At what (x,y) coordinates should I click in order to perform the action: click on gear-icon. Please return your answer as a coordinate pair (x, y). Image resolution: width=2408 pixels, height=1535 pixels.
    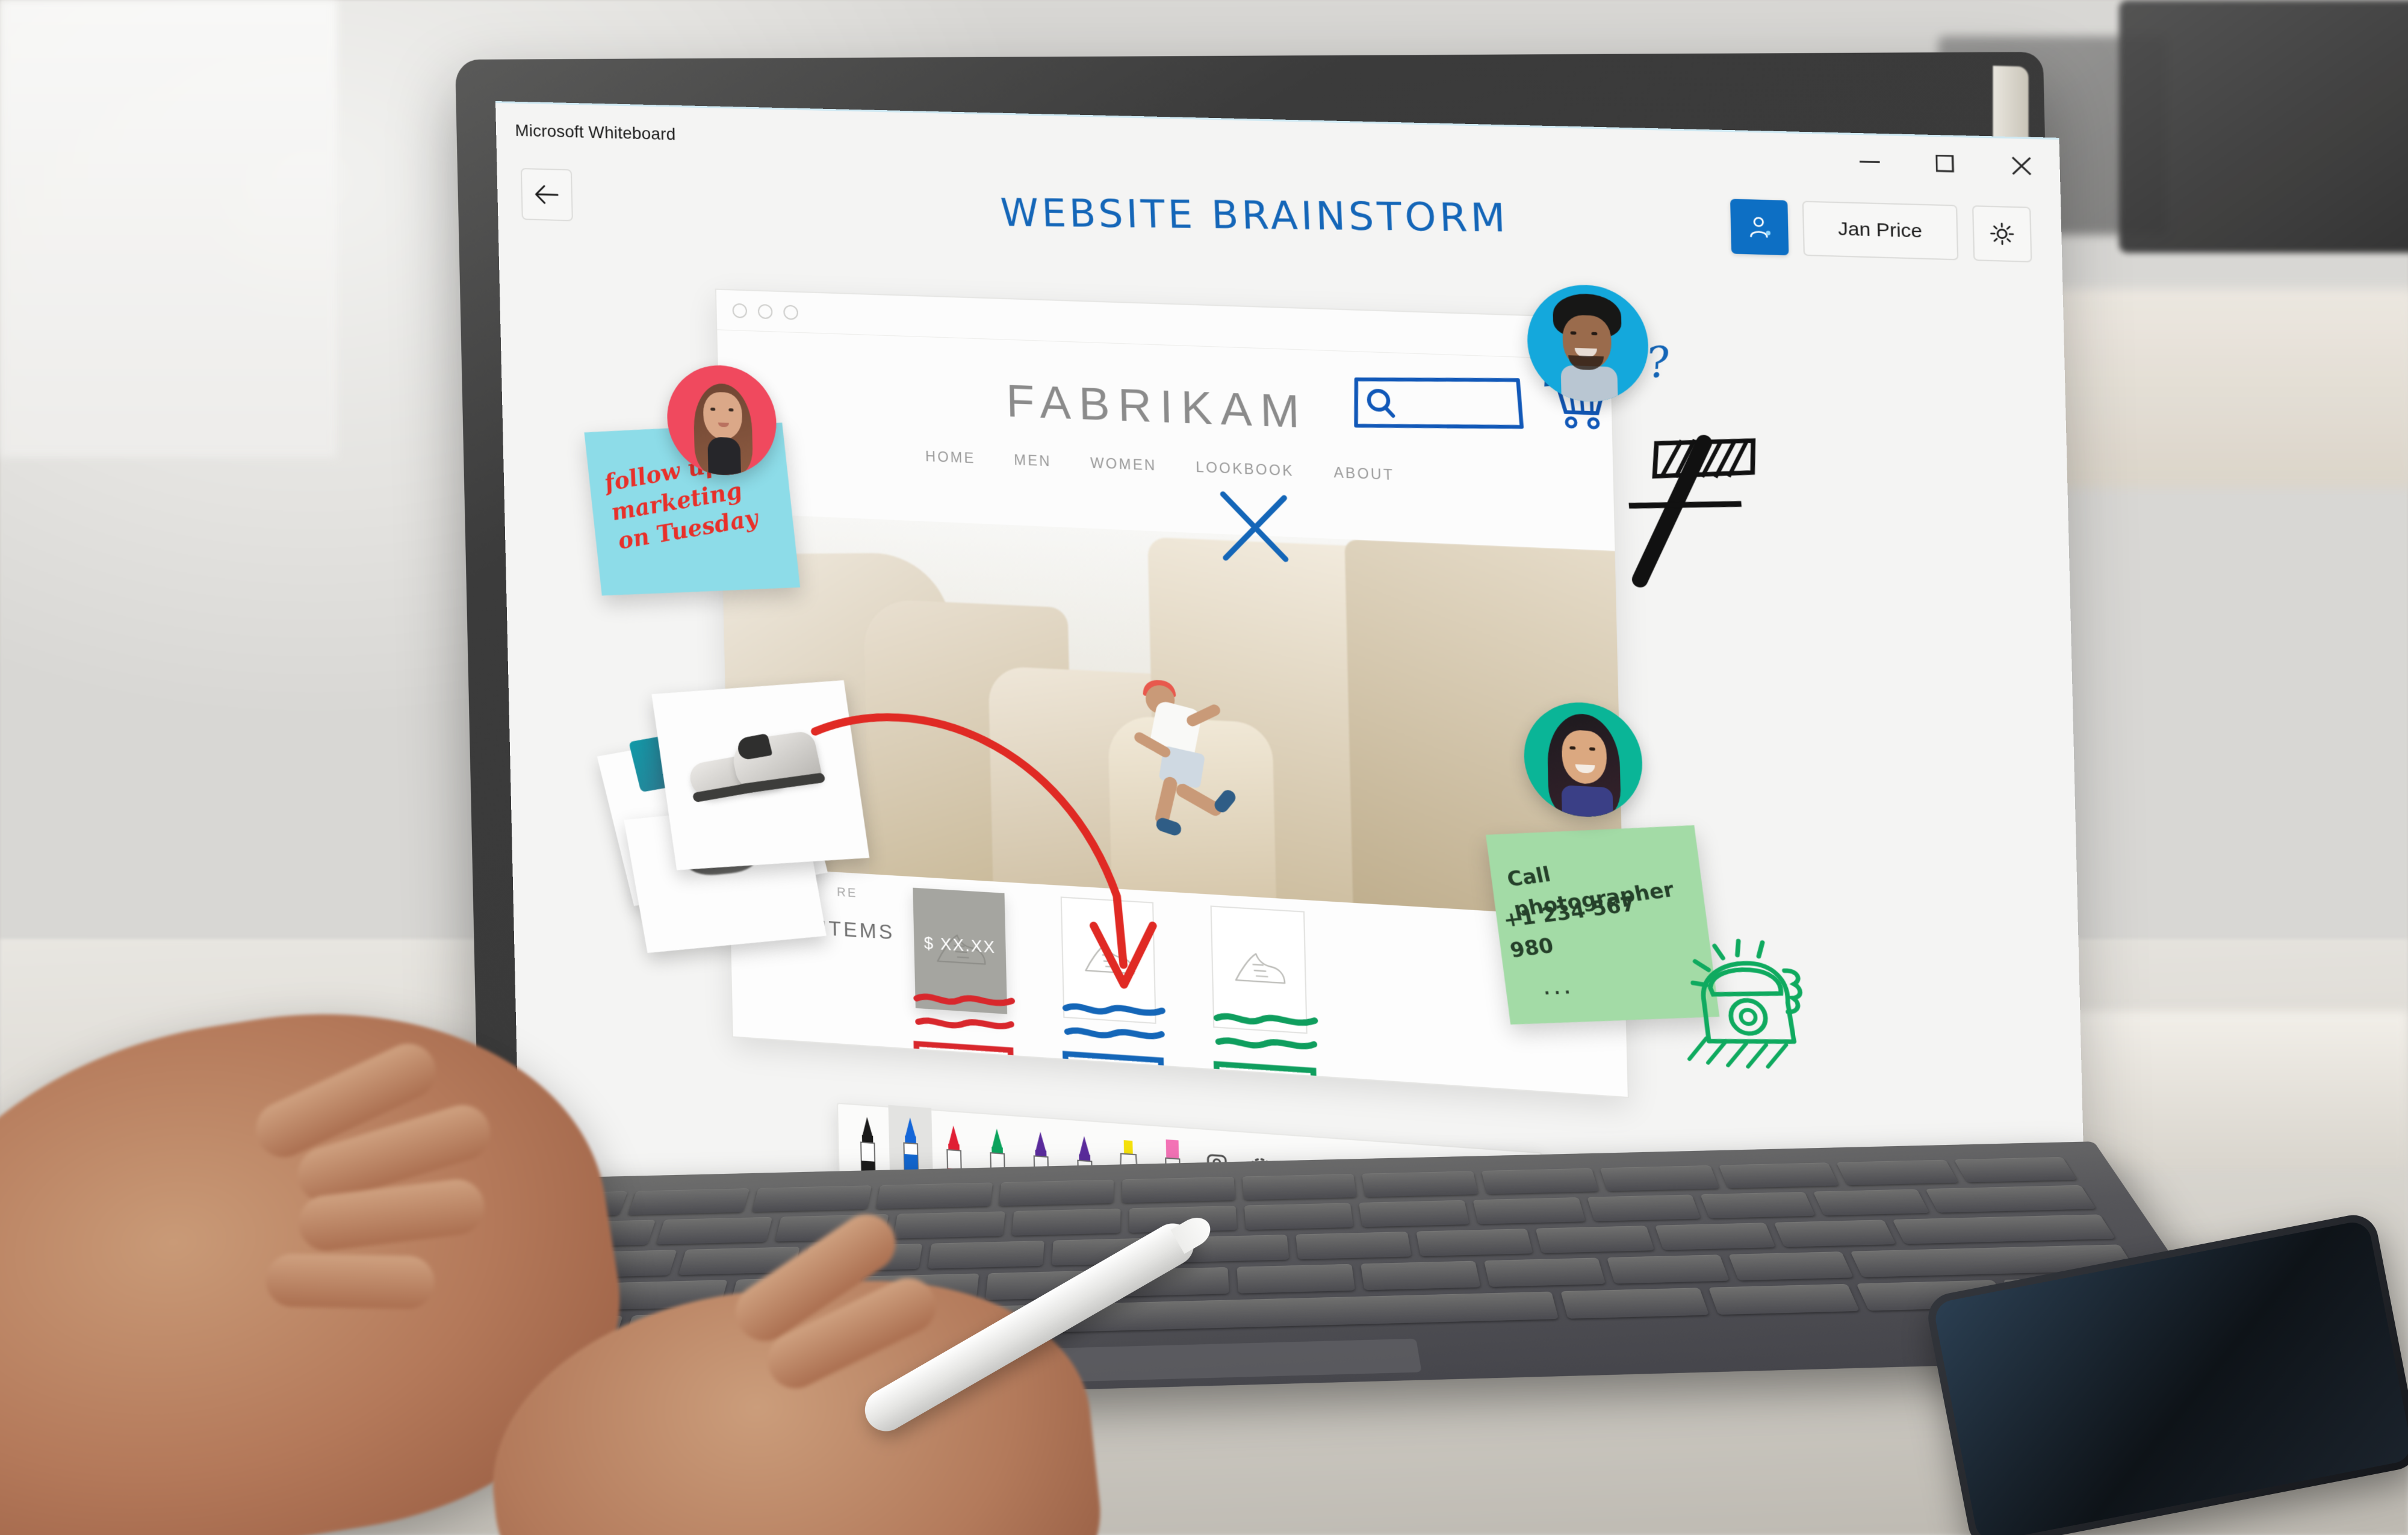
    Looking at the image, I should click on (2002, 234).